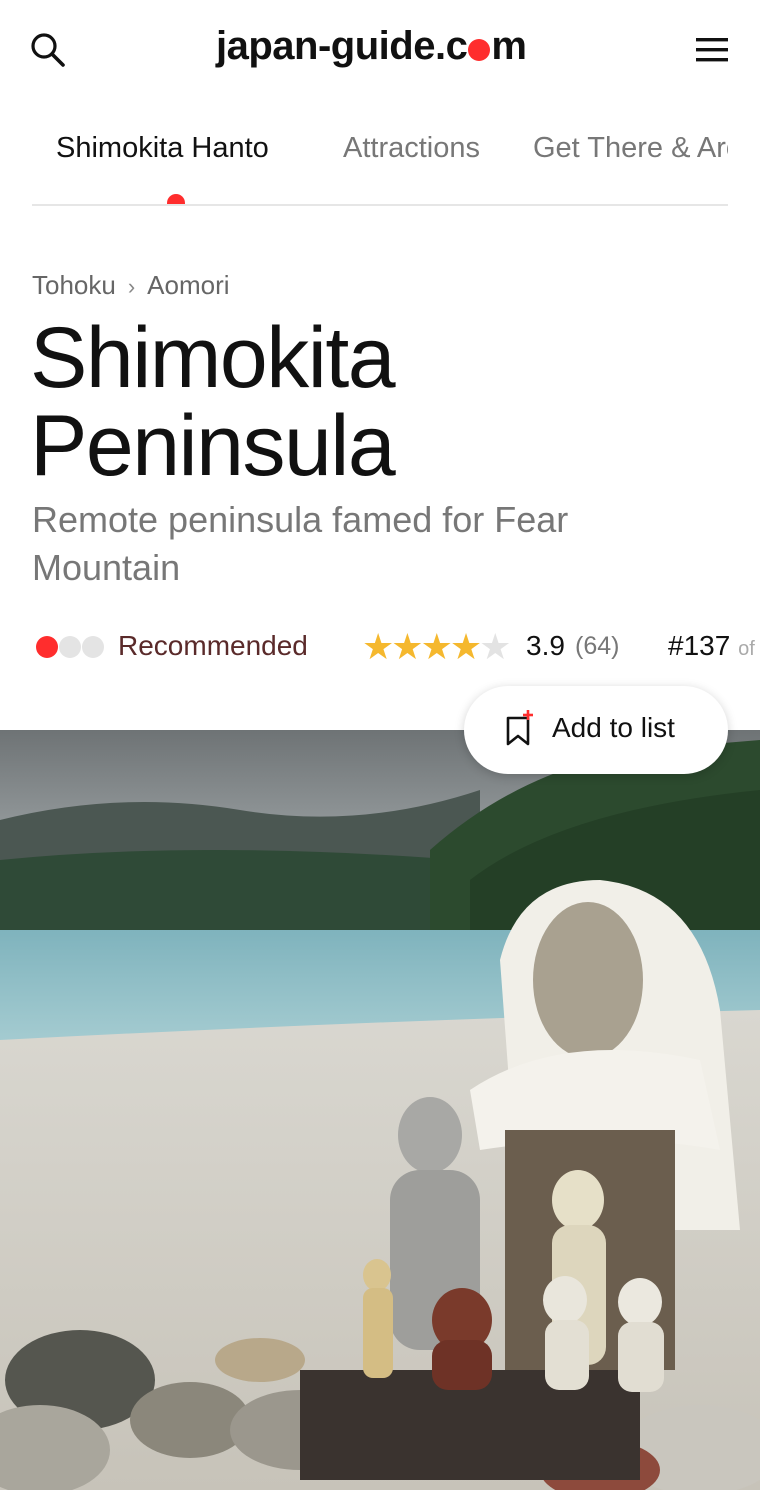 The height and width of the screenshot is (1490, 760). I want to click on logo-text-prefix: japan-guide.c, so click(342, 46).